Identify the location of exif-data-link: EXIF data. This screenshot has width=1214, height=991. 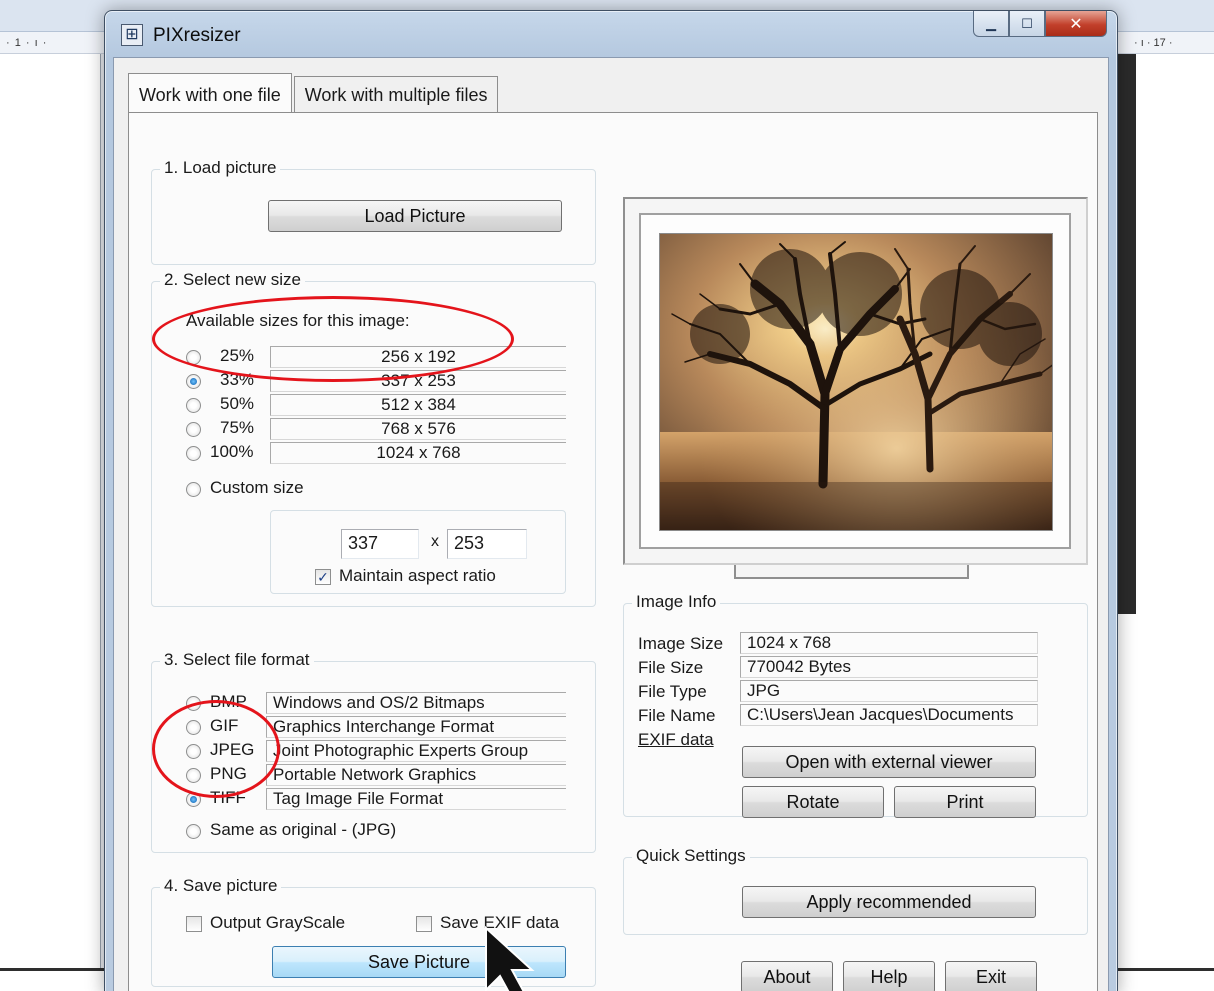
(676, 740).